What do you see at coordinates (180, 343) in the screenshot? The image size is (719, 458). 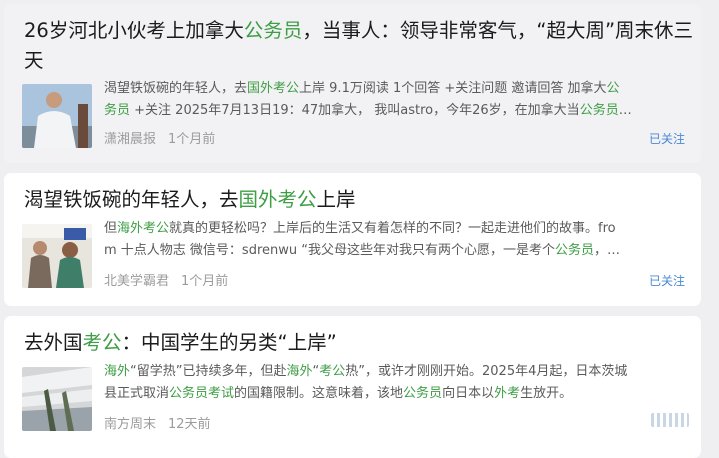 I see `article-title: 去外国考公：中国学生的另类“上岸”` at bounding box center [180, 343].